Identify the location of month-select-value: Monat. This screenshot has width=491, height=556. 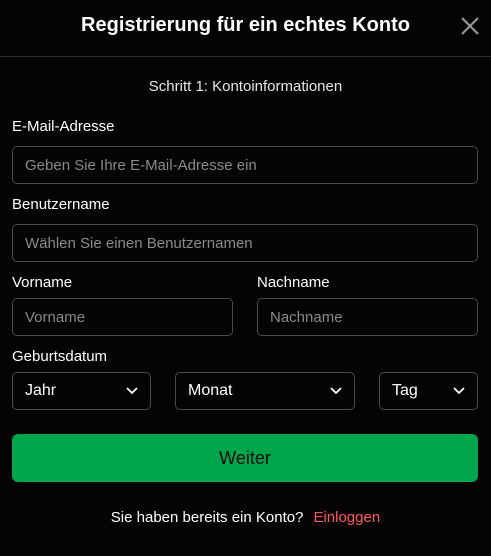
(210, 390).